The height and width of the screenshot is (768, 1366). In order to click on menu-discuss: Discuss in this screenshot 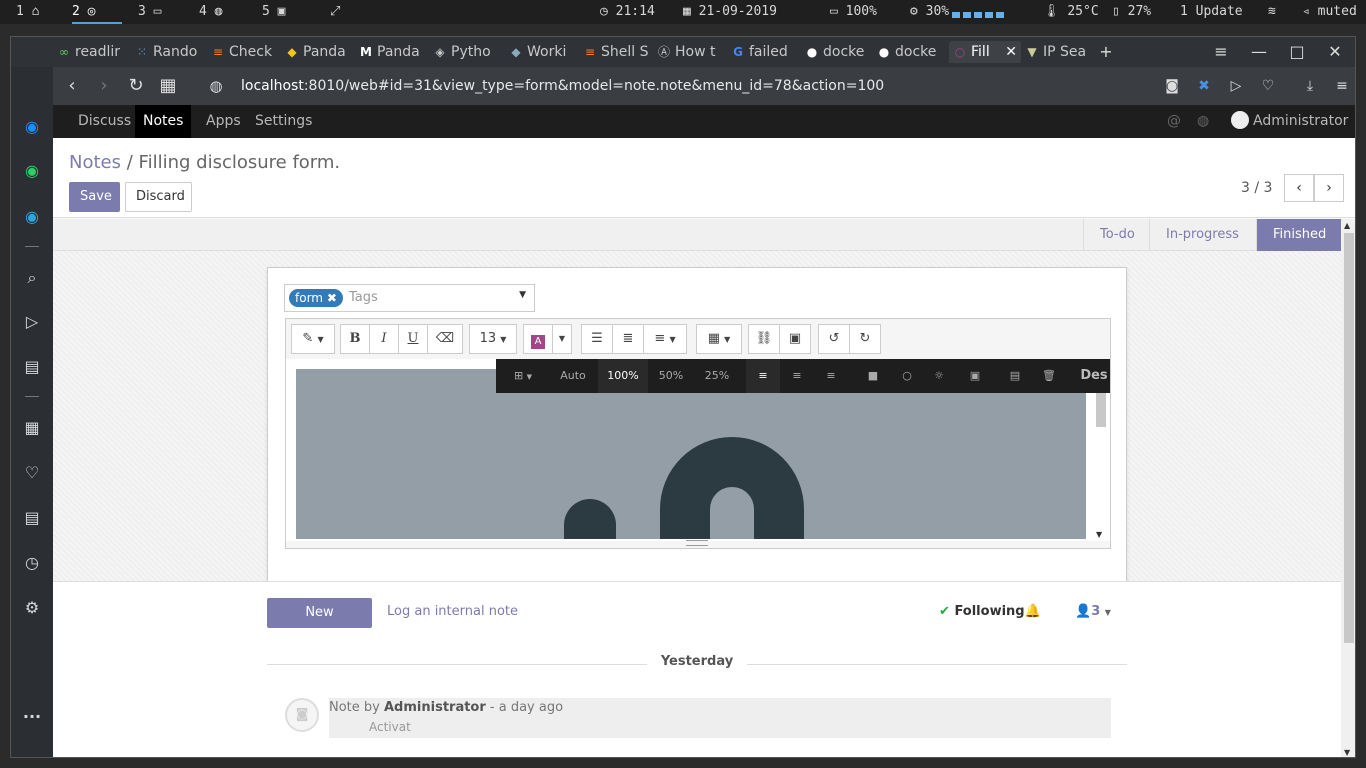, I will do `click(104, 121)`.